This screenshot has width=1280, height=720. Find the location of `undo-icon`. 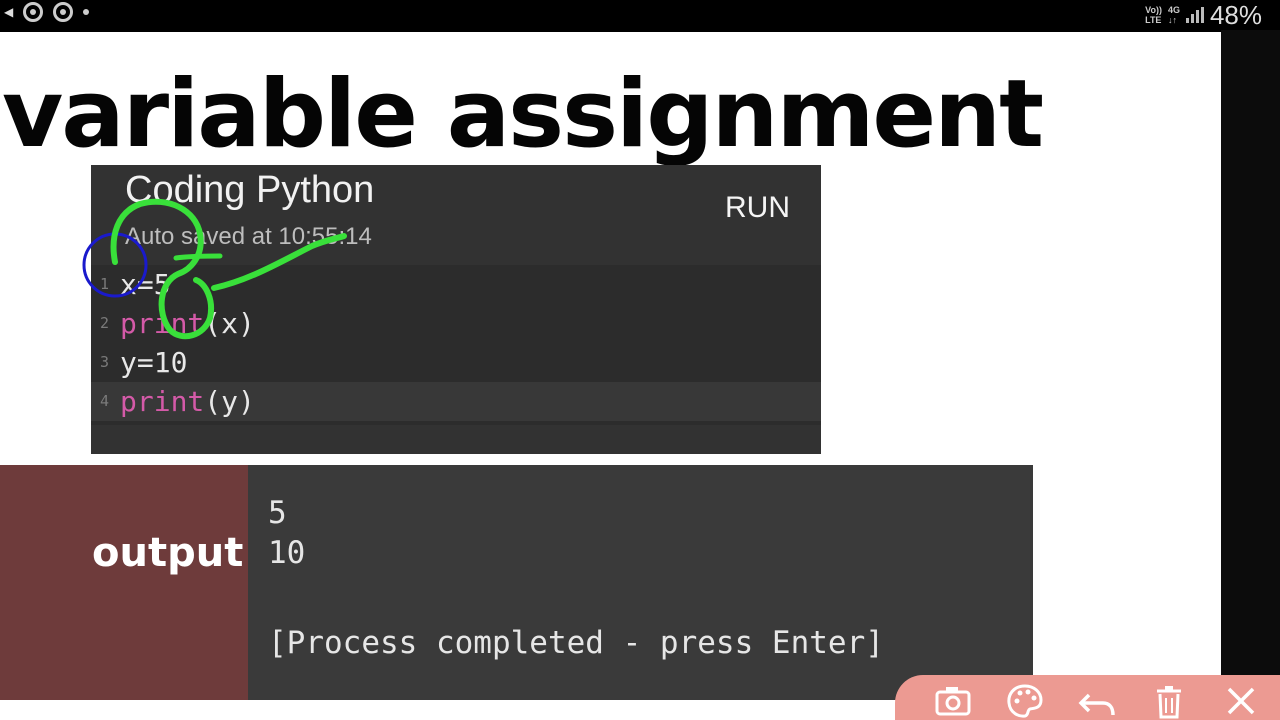

undo-icon is located at coordinates (1097, 701).